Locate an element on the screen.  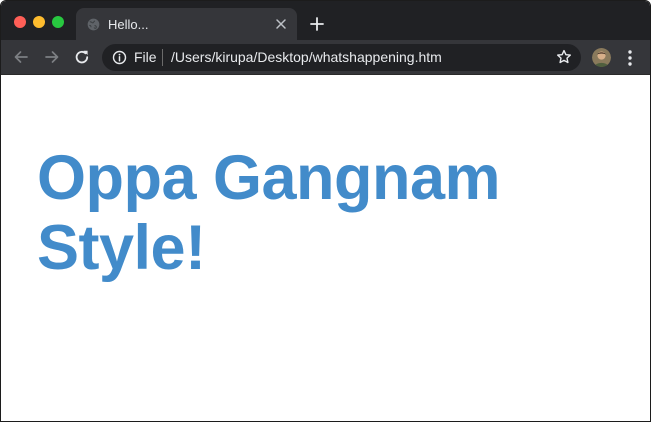
plus-icon is located at coordinates (317, 24).